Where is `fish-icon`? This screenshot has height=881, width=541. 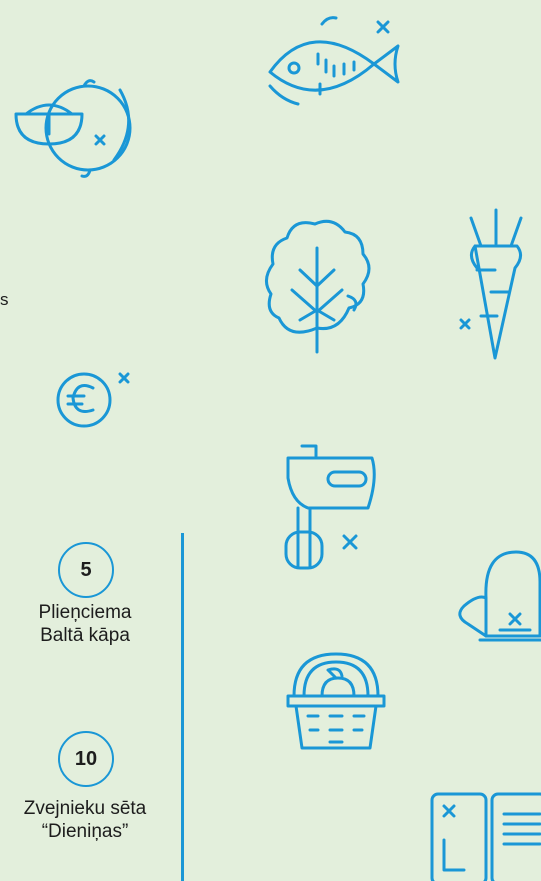
fish-icon is located at coordinates (334, 61).